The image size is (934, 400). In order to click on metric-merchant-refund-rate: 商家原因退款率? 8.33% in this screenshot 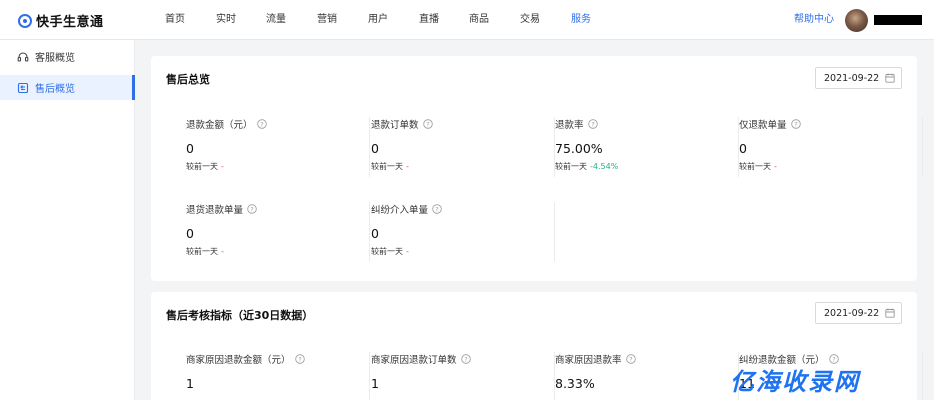, I will do `click(647, 376)`.